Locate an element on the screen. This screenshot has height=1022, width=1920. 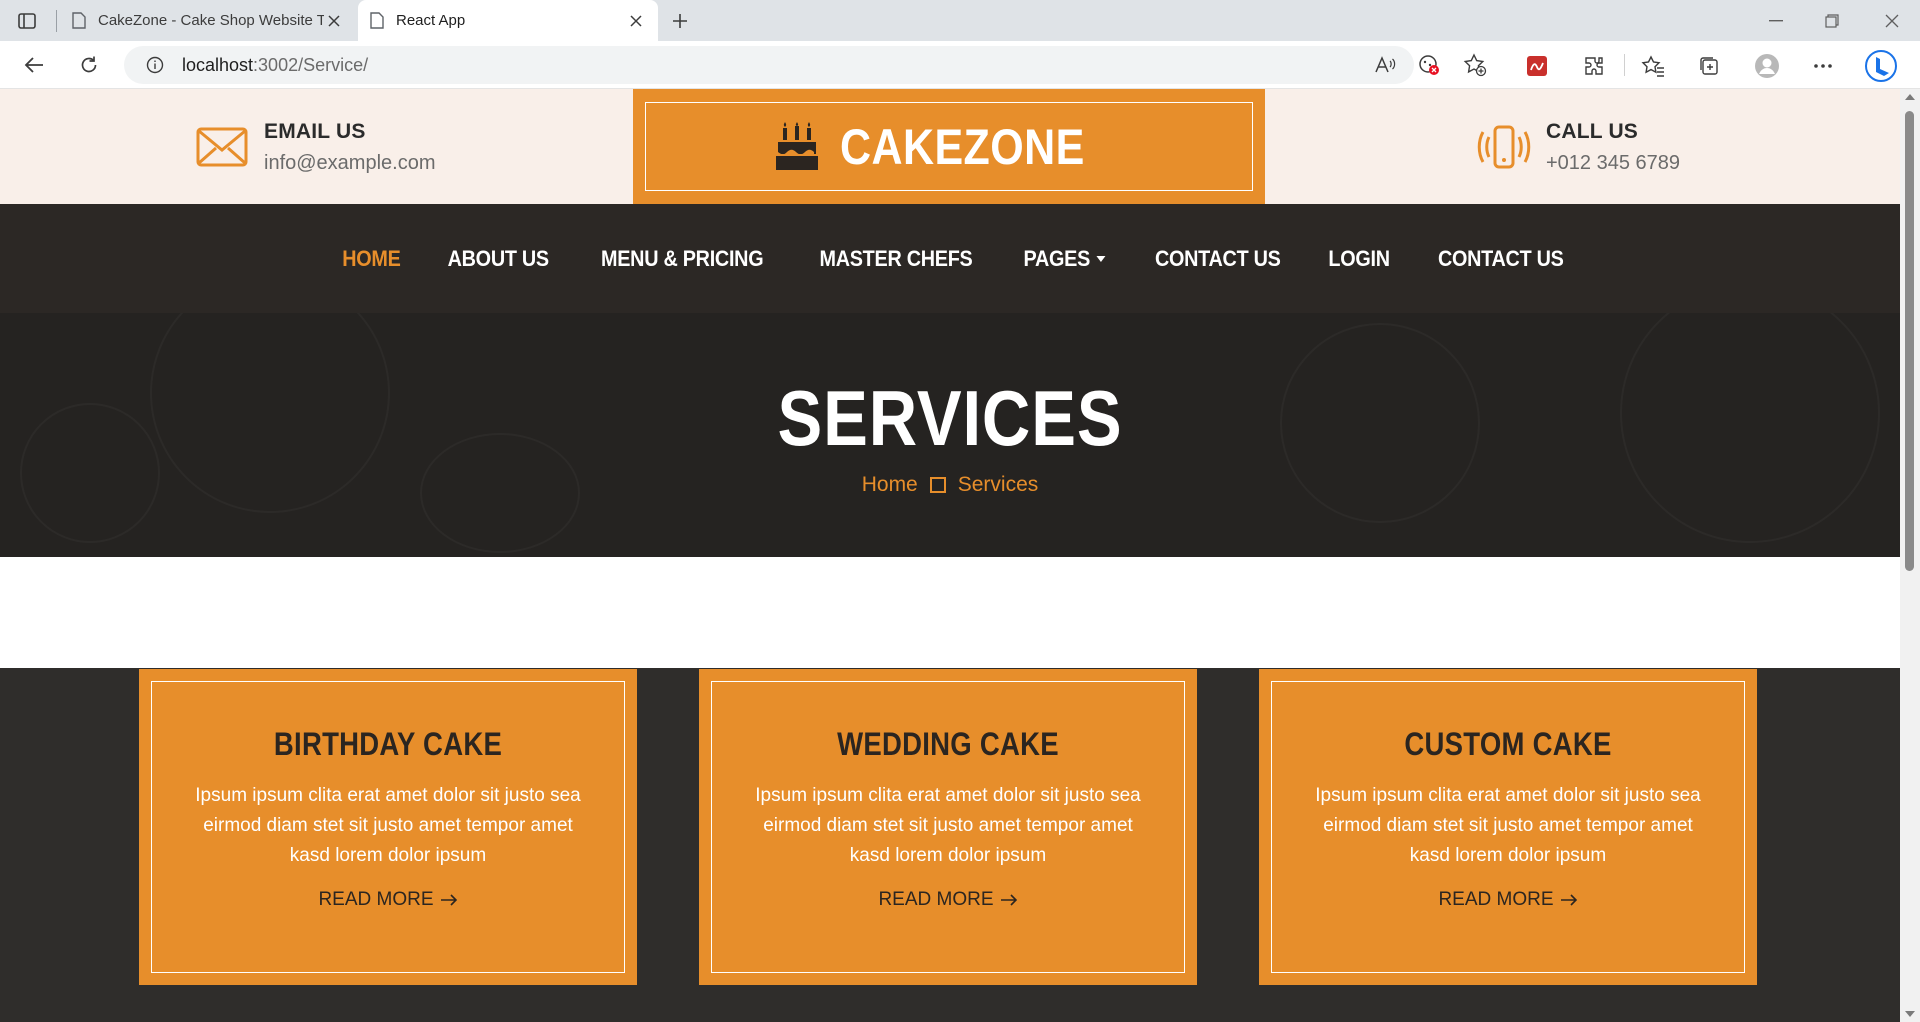
brand-logo-frame: CAKEZONE is located at coordinates (949, 146).